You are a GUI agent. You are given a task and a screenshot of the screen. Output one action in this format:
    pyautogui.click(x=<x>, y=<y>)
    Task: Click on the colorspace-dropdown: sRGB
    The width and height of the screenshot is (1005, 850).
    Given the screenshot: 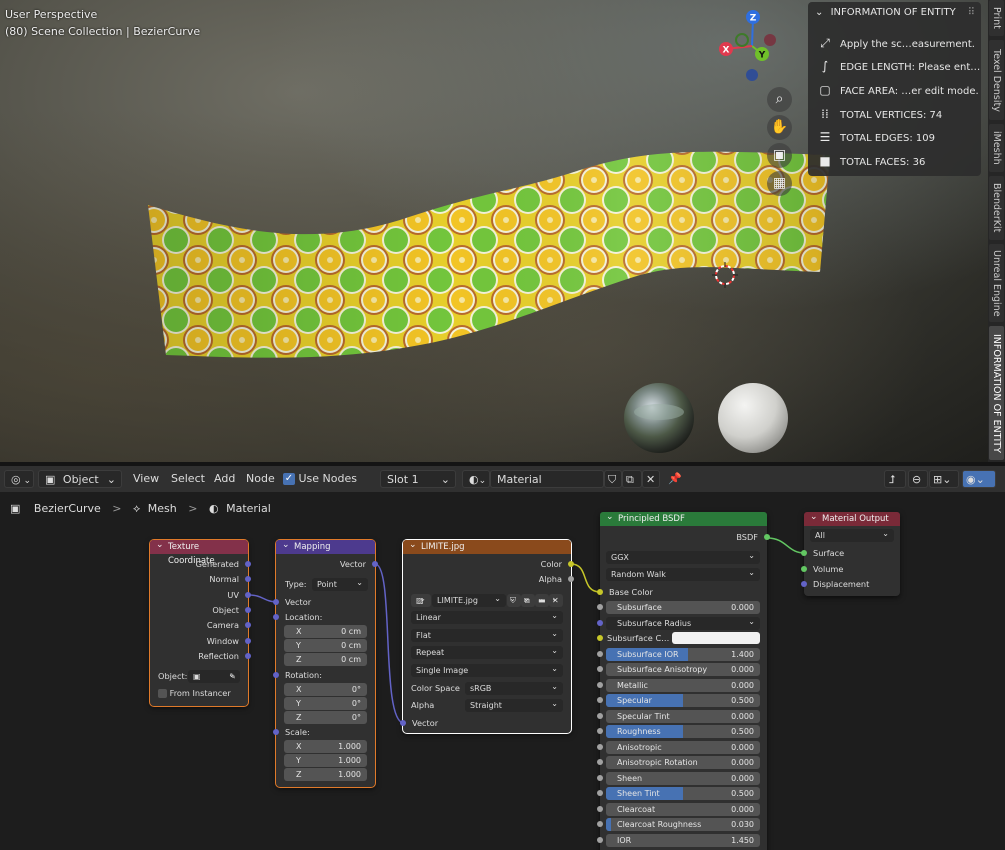 What is the action you would take?
    pyautogui.click(x=514, y=687)
    